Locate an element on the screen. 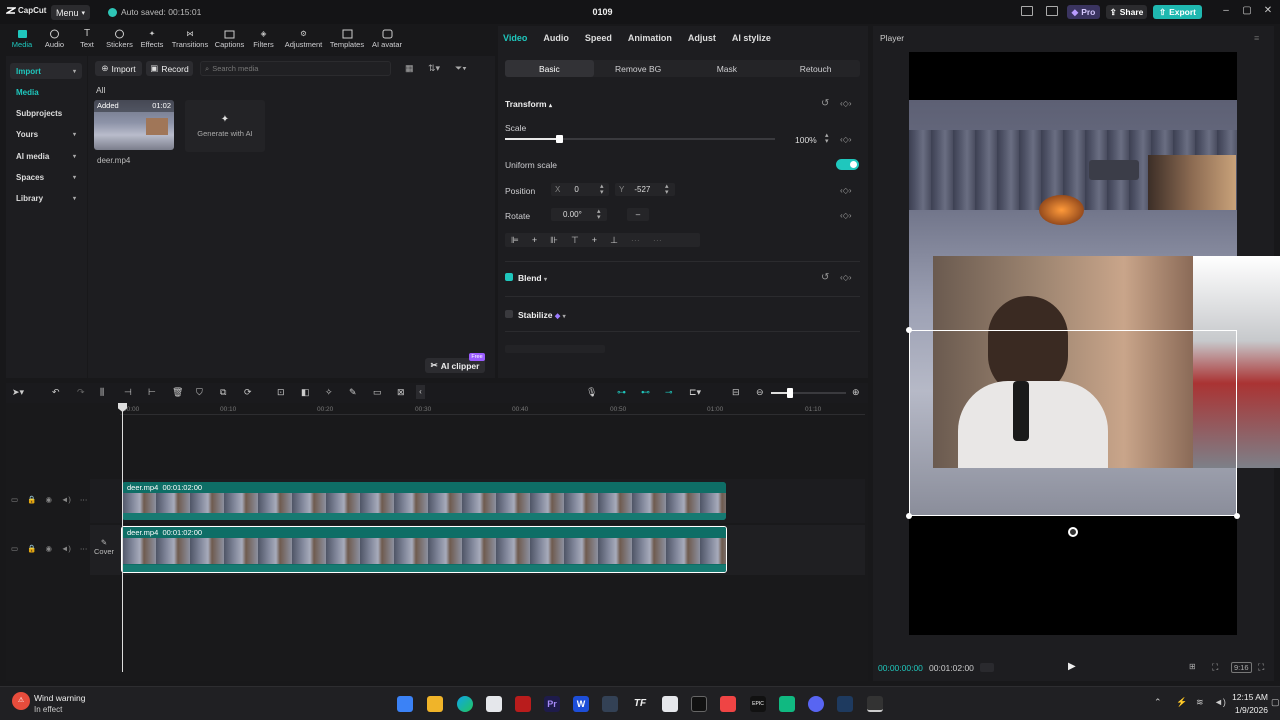 Image resolution: width=1280 pixels, height=720 pixels. generate-with-ai-button: ✦ Generate with AI is located at coordinates (225, 126).